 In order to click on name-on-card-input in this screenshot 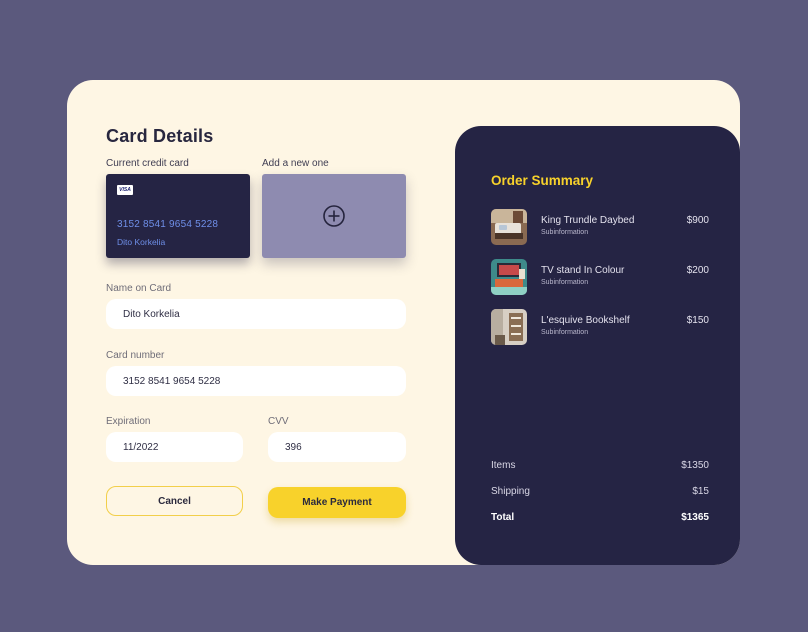, I will do `click(256, 314)`.